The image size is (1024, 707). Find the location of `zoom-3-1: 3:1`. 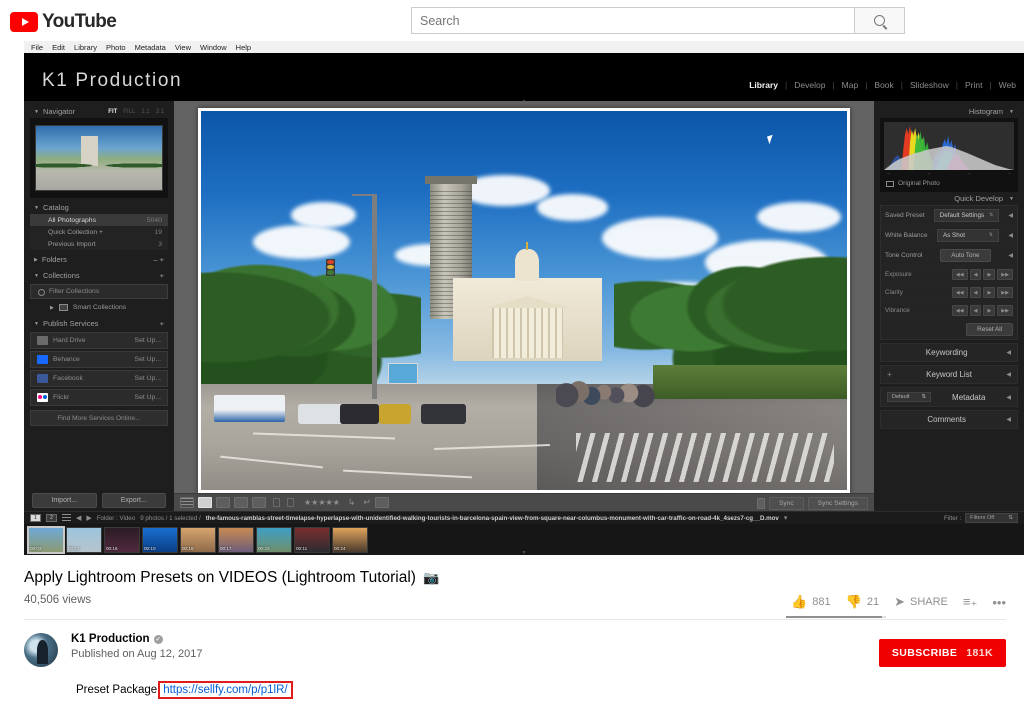

zoom-3-1: 3:1 is located at coordinates (160, 112).